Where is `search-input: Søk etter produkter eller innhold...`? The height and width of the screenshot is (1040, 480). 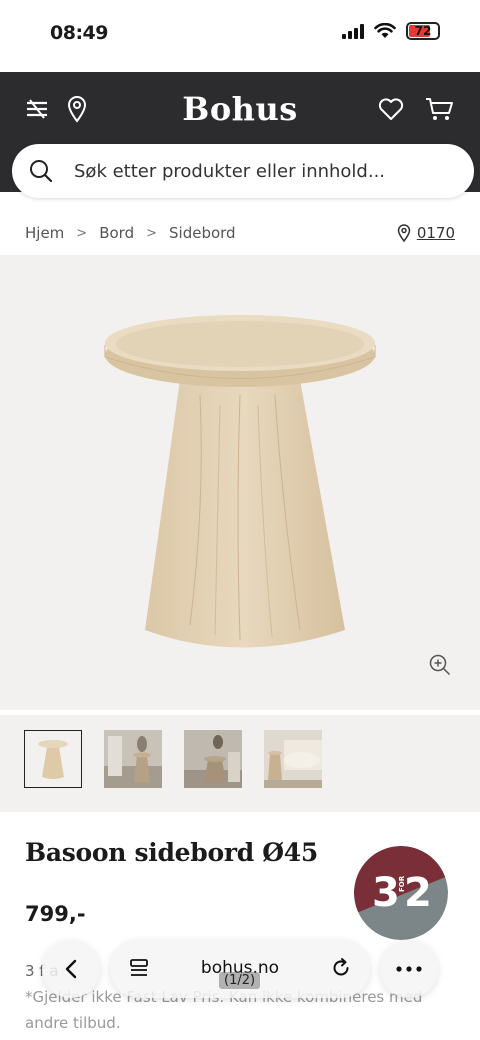
search-input: Søk etter produkter eller innhold... is located at coordinates (243, 171).